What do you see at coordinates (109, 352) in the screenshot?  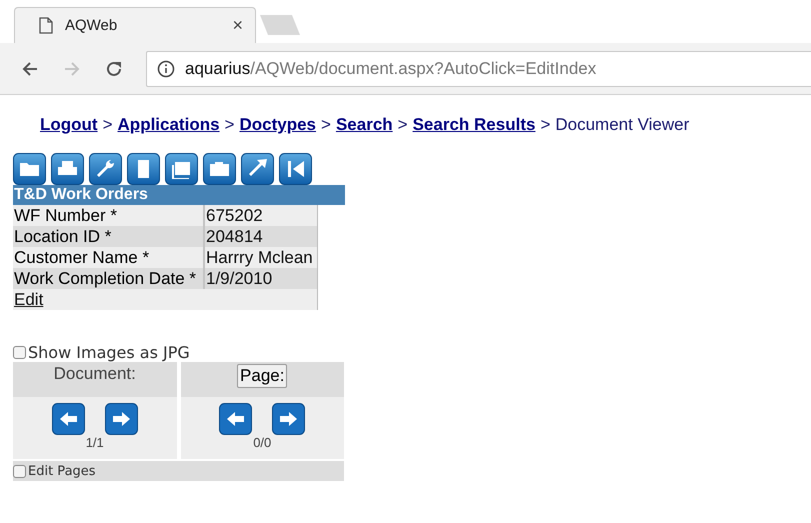 I see `checkbox-label: Show Images as JPG` at bounding box center [109, 352].